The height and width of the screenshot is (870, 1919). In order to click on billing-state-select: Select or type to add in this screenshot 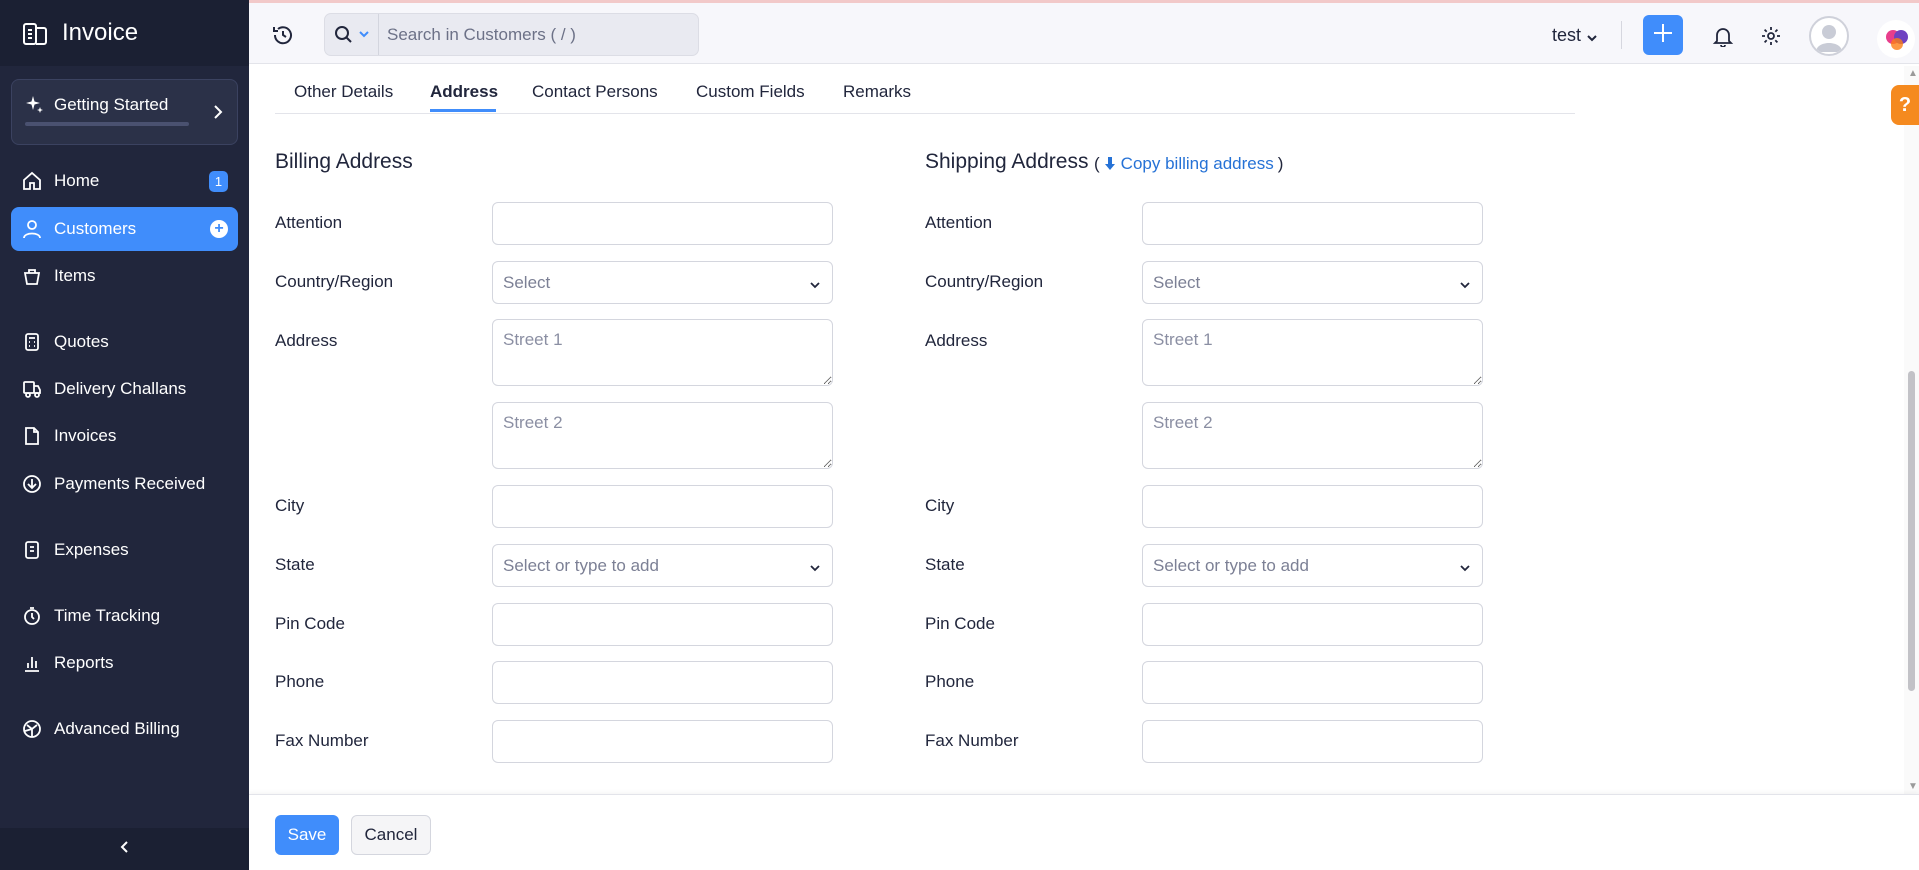, I will do `click(662, 565)`.